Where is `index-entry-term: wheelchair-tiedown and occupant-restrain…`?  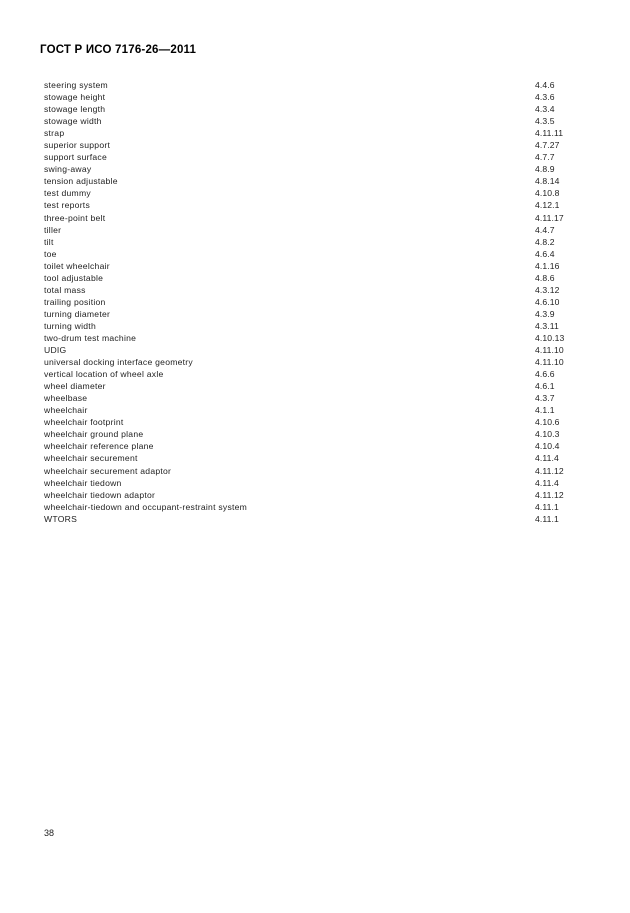 index-entry-term: wheelchair-tiedown and occupant-restrain… is located at coordinates (146, 506).